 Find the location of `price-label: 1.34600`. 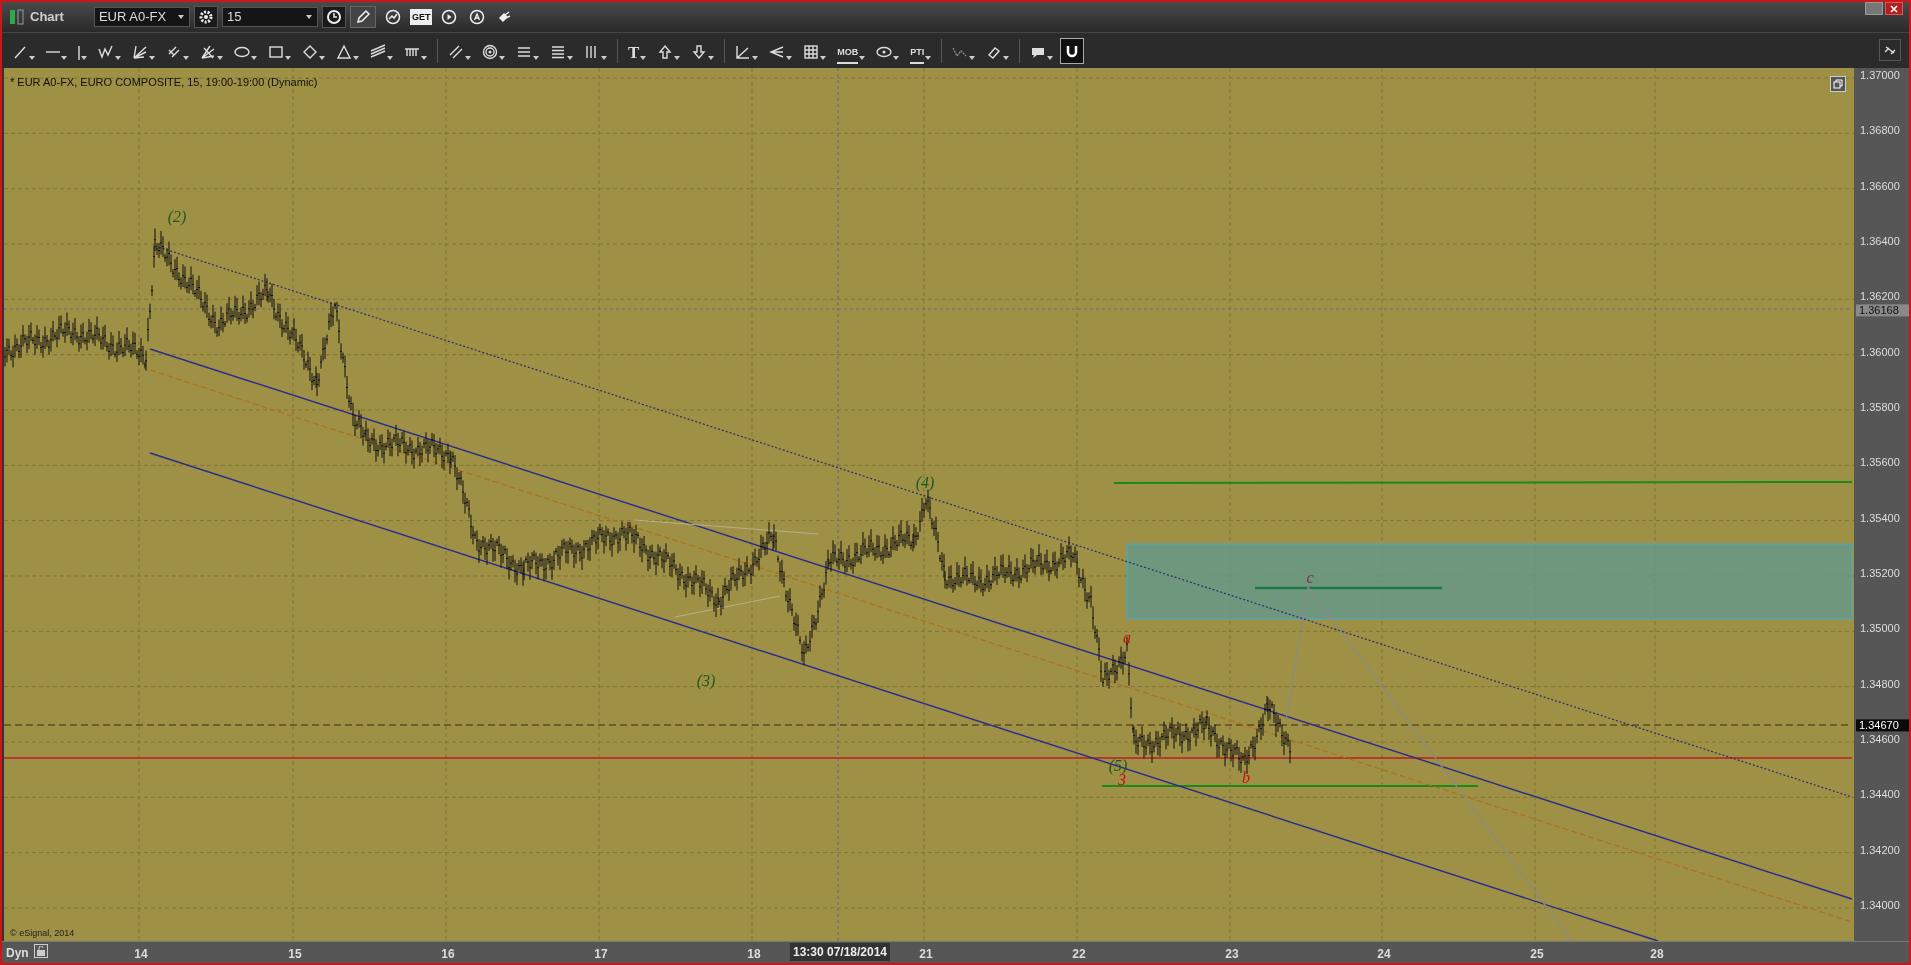

price-label: 1.34600 is located at coordinates (1880, 738).